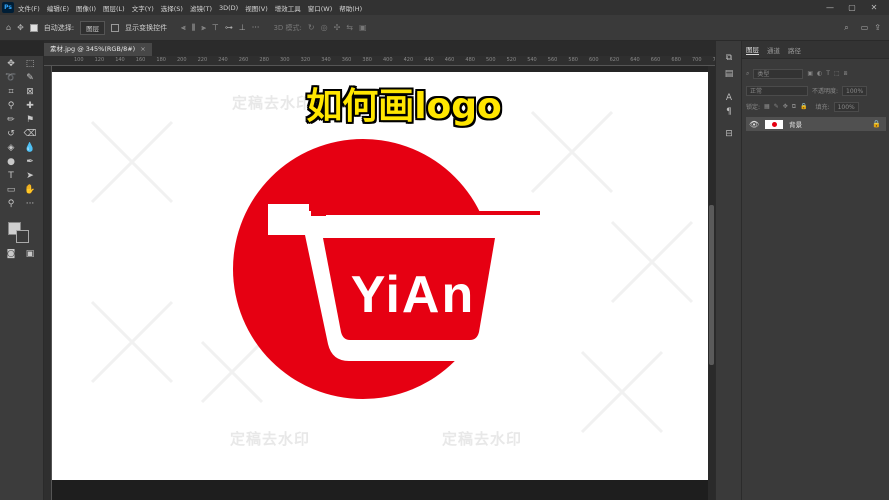 The height and width of the screenshot is (500, 889). Describe the element at coordinates (98, 49) in the screenshot. I see `document-tab: 素材.jpg @ 345%(RGB/8#) ×` at that location.